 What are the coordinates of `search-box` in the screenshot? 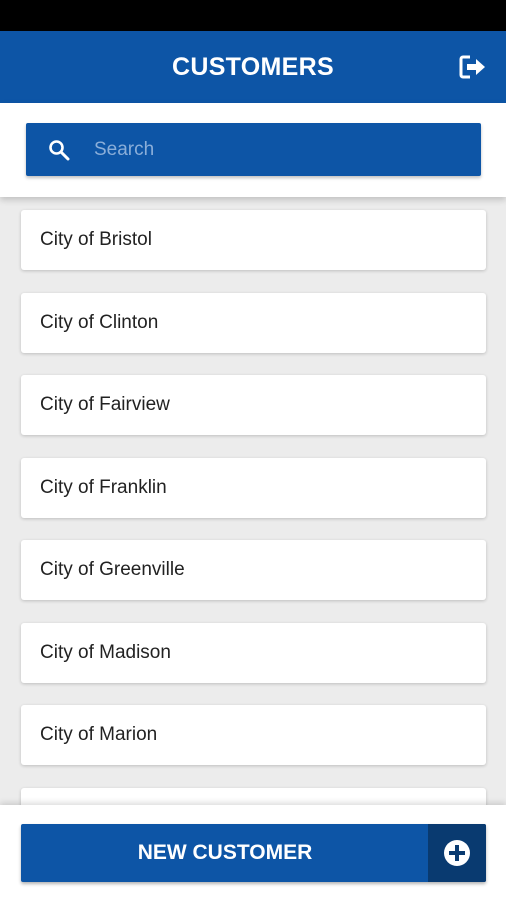 It's located at (253, 149).